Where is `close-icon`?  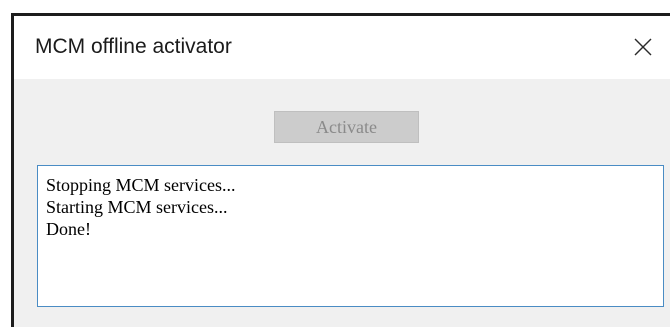
close-icon is located at coordinates (643, 47).